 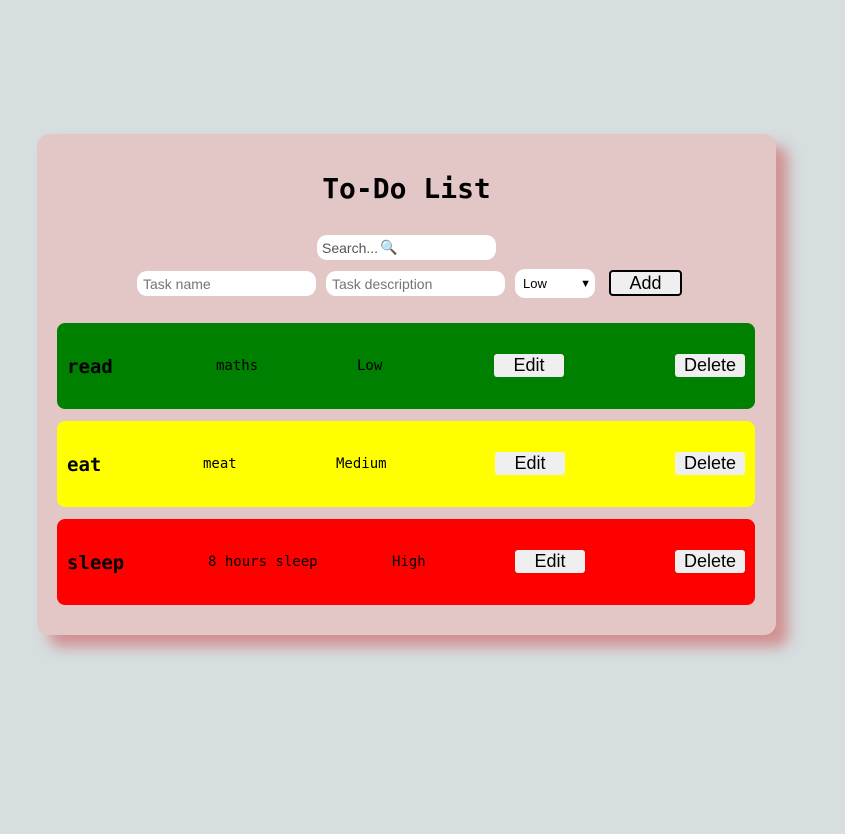 What do you see at coordinates (645, 283) in the screenshot?
I see `add-button: Add` at bounding box center [645, 283].